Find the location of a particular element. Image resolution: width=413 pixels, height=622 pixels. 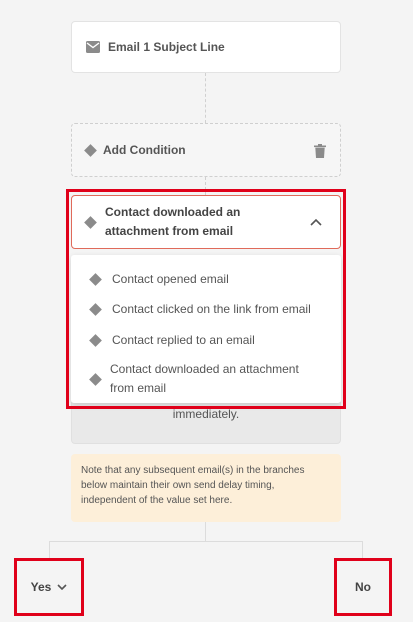

condition-select-value-line: attachment from email is located at coordinates (169, 231).